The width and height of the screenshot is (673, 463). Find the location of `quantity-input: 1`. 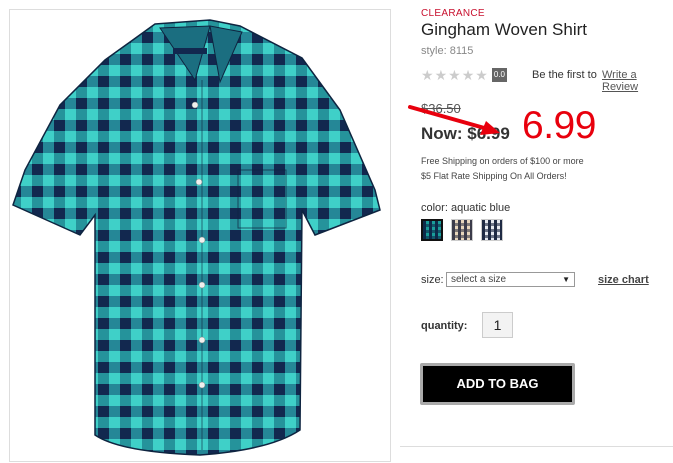

quantity-input: 1 is located at coordinates (497, 325).